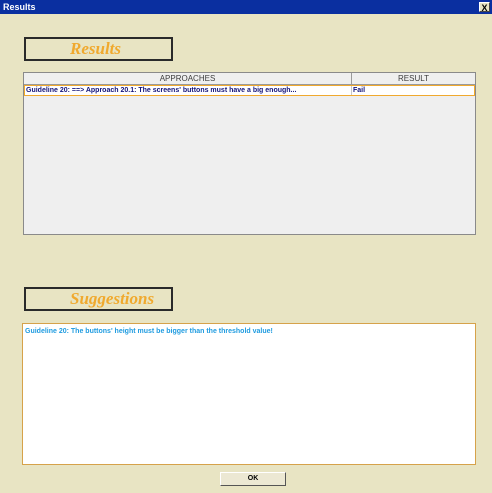 The height and width of the screenshot is (493, 492). Describe the element at coordinates (413, 78) in the screenshot. I see `column-header-result: RESULT` at that location.